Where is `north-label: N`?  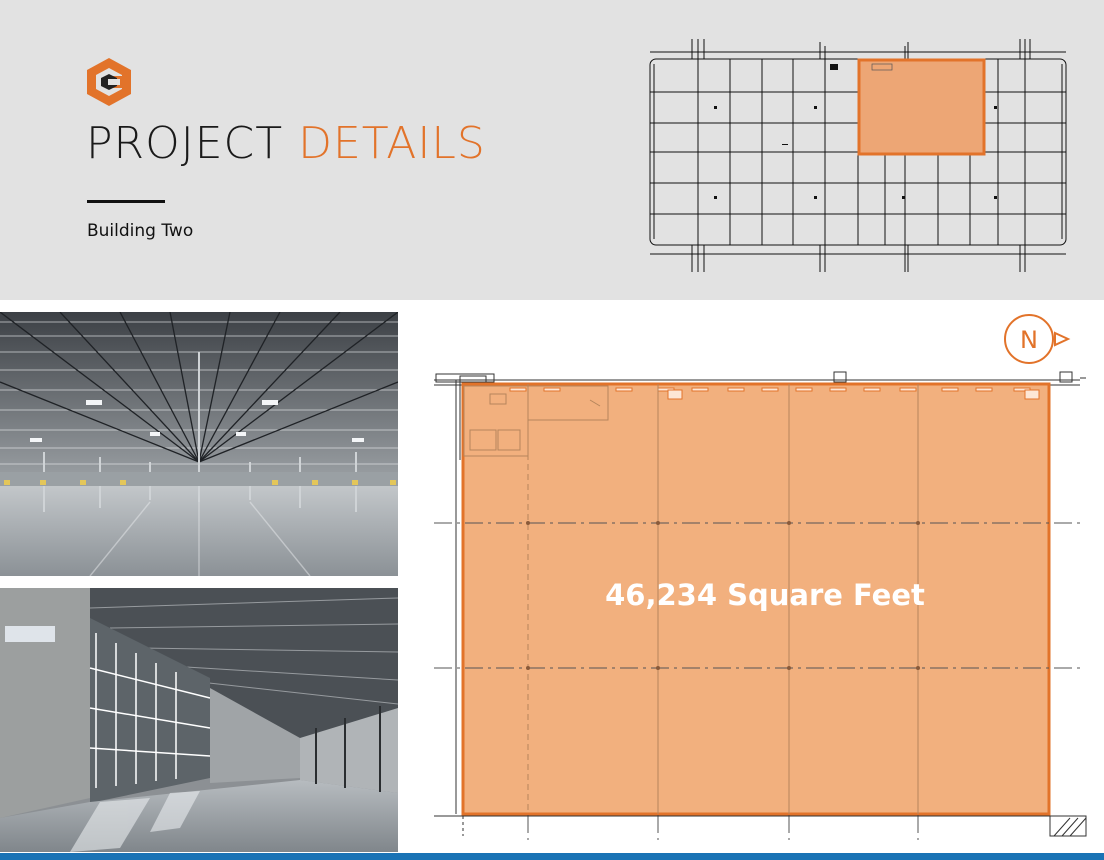 north-label: N is located at coordinates (1029, 340).